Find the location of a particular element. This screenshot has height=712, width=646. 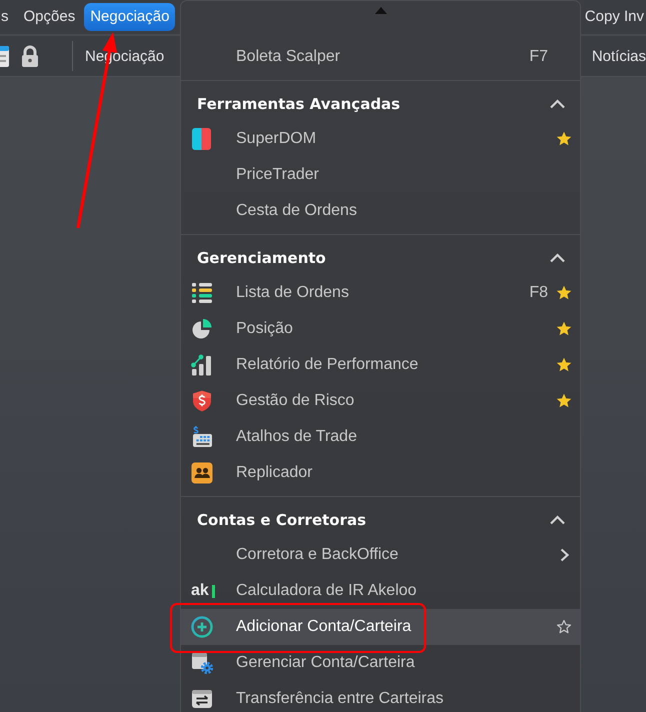

shield-dollar-icon is located at coordinates (202, 401).